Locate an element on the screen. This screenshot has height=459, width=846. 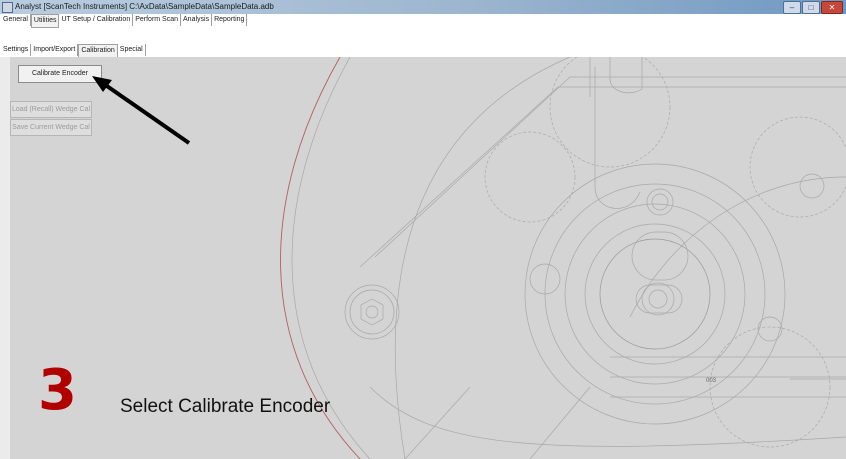
step-instruction: Select Calibrate Encoder is located at coordinates (225, 406).